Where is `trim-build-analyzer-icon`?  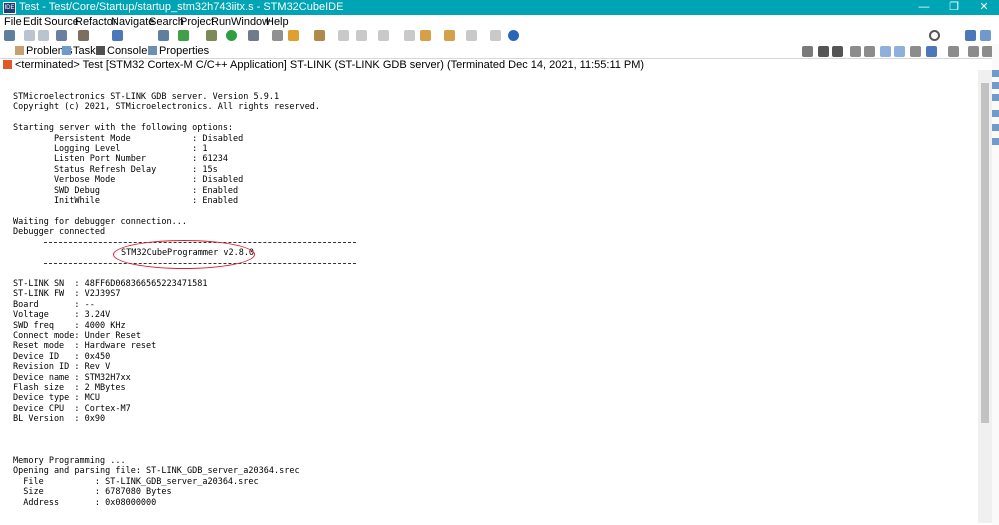
trim-build-analyzer-icon is located at coordinates (995, 85).